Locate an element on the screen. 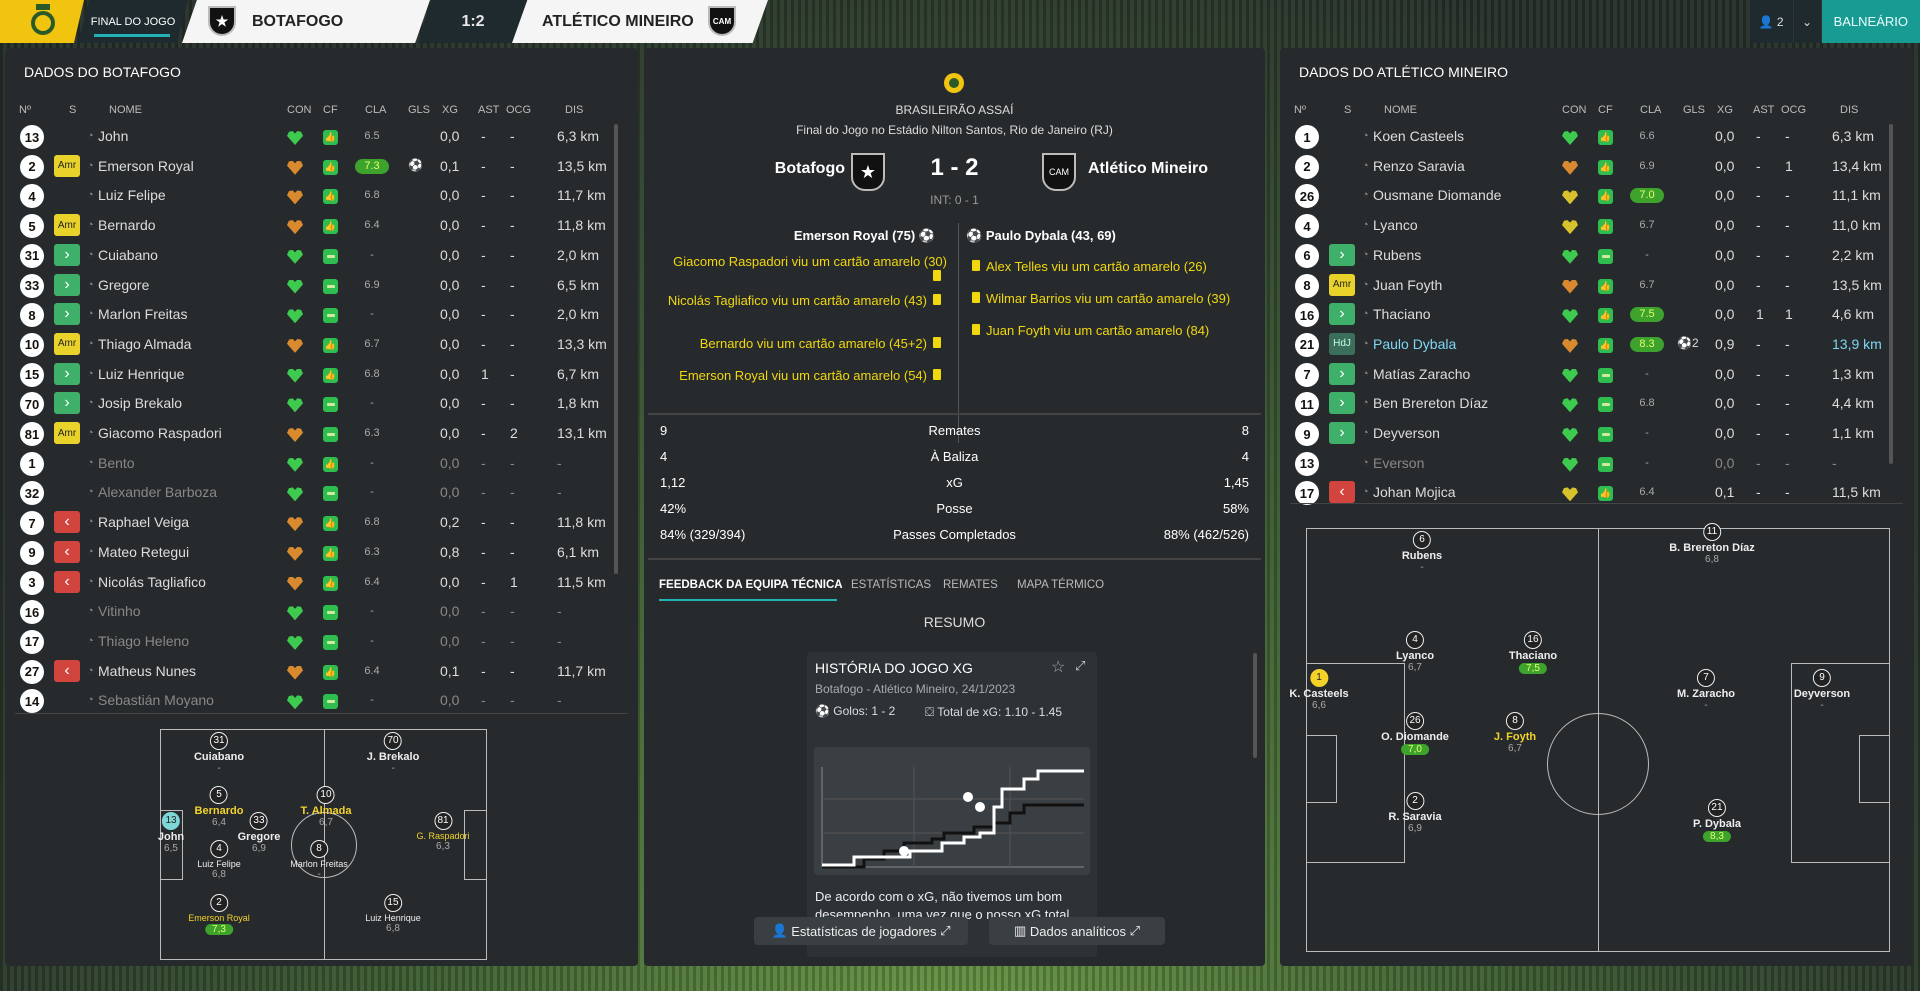 This screenshot has height=991, width=1920. away-event-item: Alex Telles viu um cartão amarelo (26) is located at coordinates (1086, 266).